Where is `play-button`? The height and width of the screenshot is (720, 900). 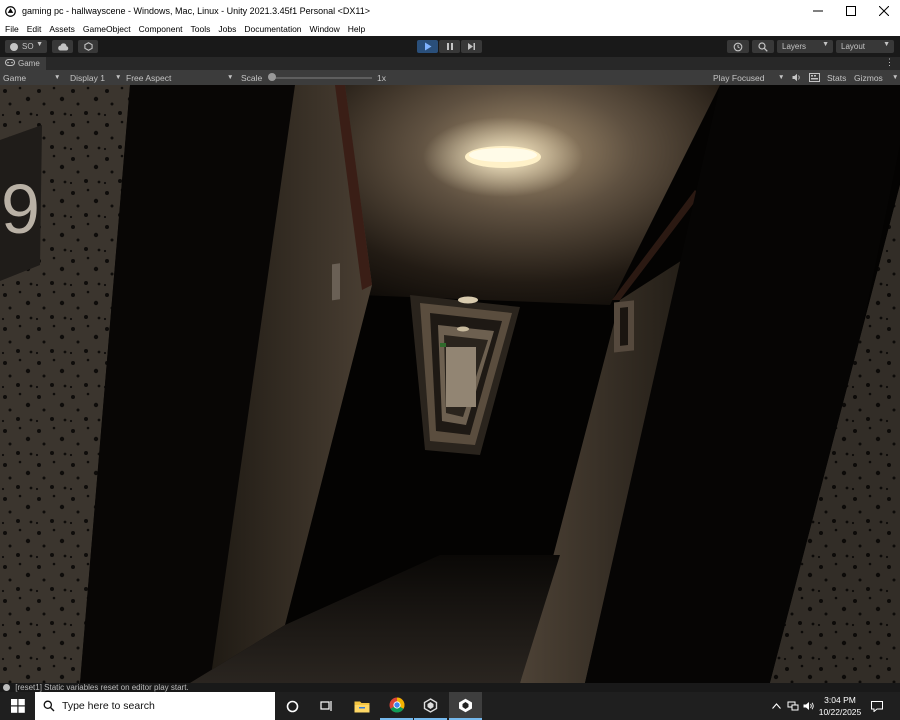
play-button is located at coordinates (427, 46).